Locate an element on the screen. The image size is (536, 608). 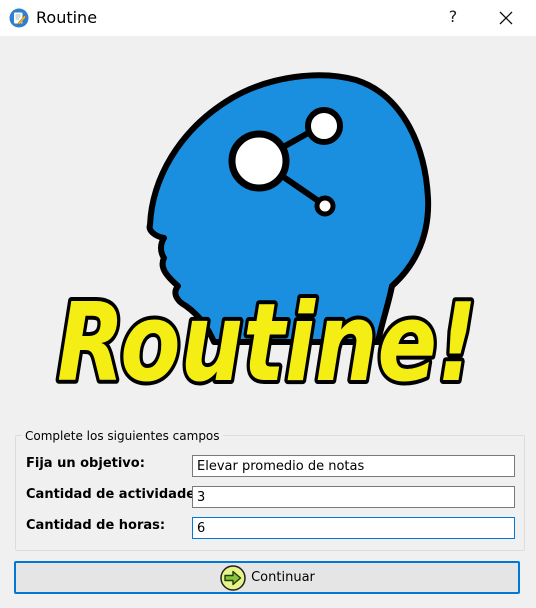
window-title: Routine is located at coordinates (67, 17).